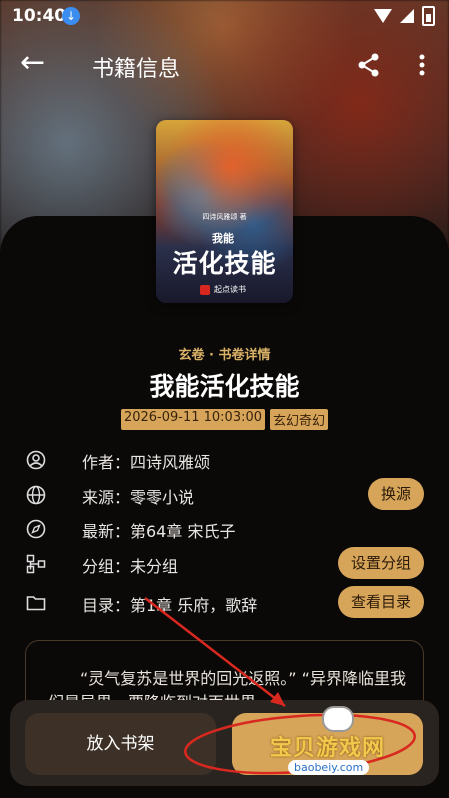  What do you see at coordinates (226, 494) in the screenshot?
I see `source-row: 来源：零零小说 换源` at bounding box center [226, 494].